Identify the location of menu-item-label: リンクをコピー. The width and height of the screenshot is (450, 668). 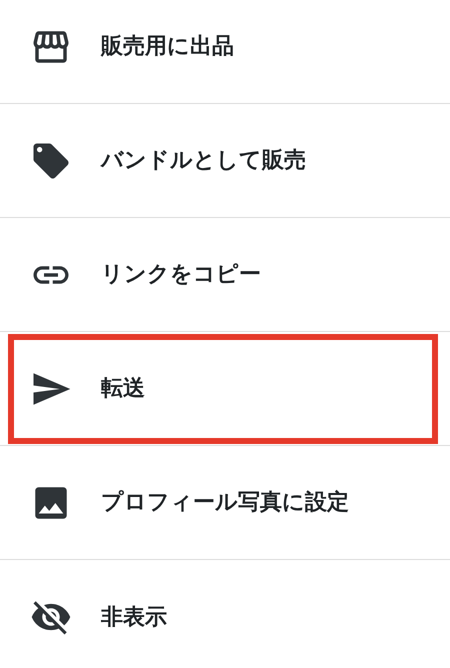
(181, 275).